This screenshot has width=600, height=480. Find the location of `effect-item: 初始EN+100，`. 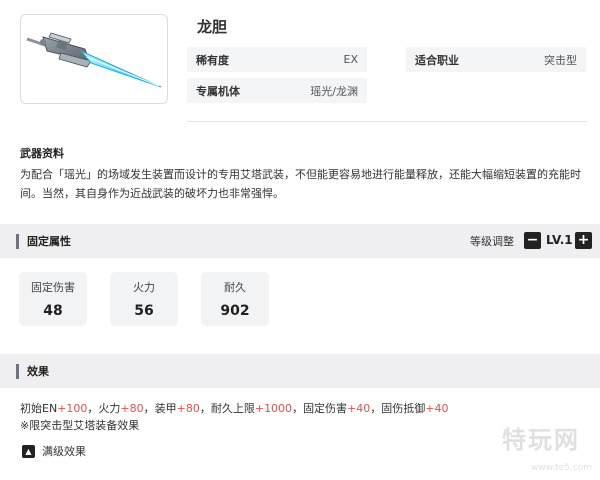

effect-item: 初始EN+100， is located at coordinates (59, 408).